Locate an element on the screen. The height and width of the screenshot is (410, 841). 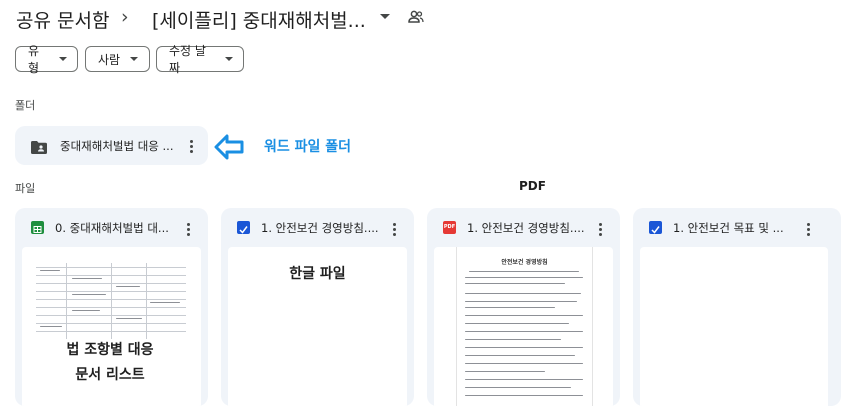
annotation-left-arrow-icon is located at coordinates (229, 149).